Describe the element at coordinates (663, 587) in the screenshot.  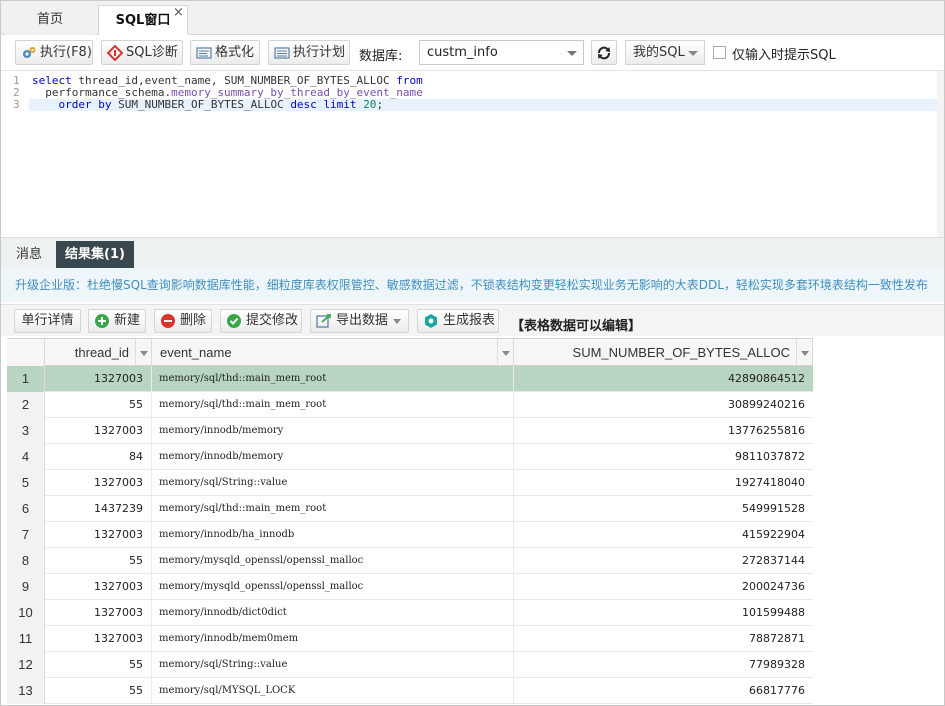
I see `cell-sum-bytes: 200024736` at that location.